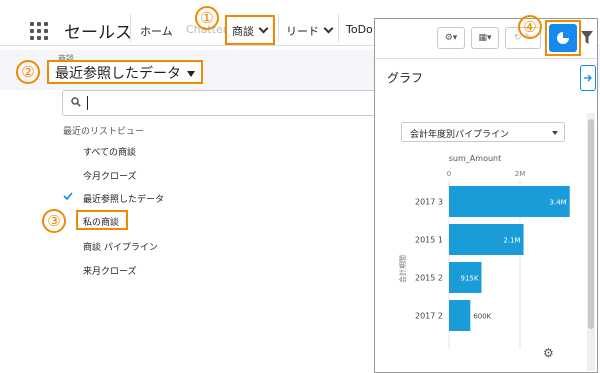  I want to click on nav-tab-leads: リード, so click(310, 31).